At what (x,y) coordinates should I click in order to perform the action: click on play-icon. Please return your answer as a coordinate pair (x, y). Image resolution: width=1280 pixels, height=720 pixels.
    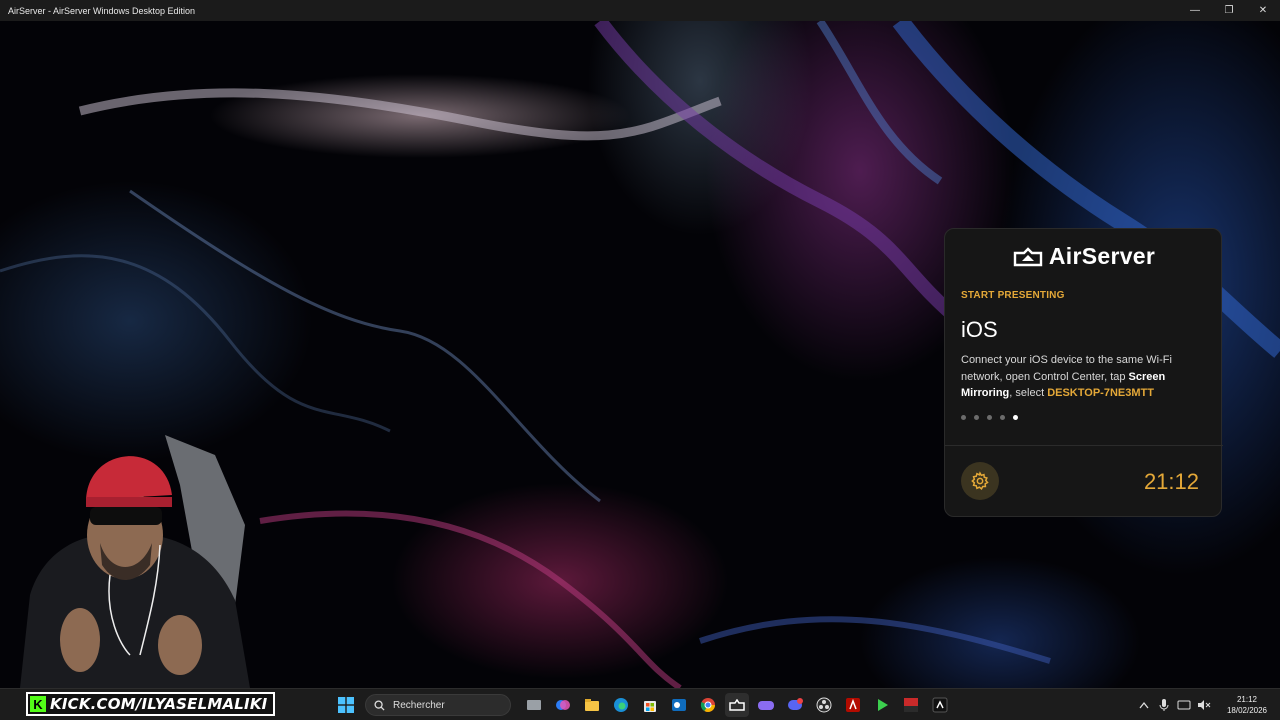
    Looking at the image, I should click on (882, 705).